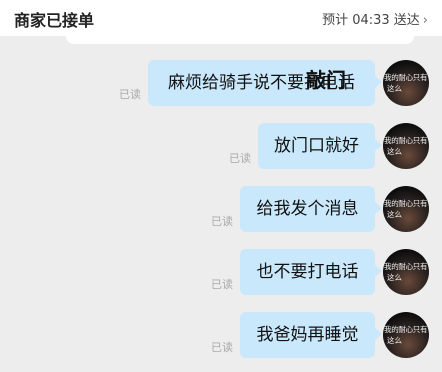 This screenshot has height=372, width=442. I want to click on message-bubble: 给我发个消息, so click(311, 209).